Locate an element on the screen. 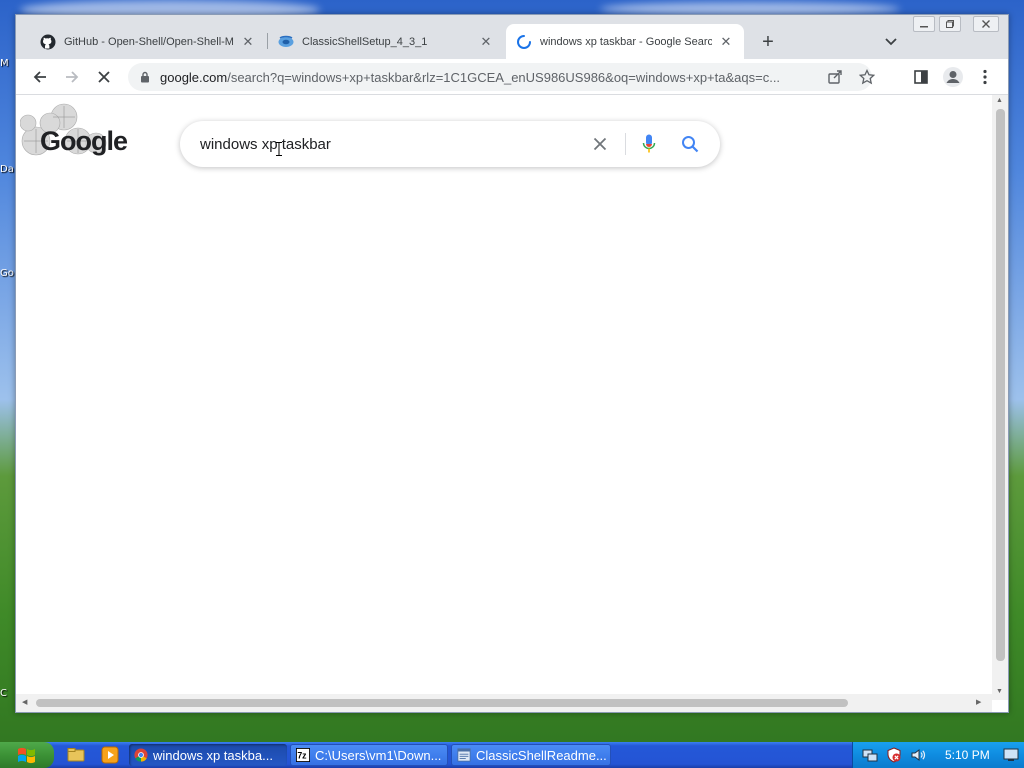  tab-classic-shell-setup: ClassicShellSetup_4_3_1 ✕ is located at coordinates (386, 41).